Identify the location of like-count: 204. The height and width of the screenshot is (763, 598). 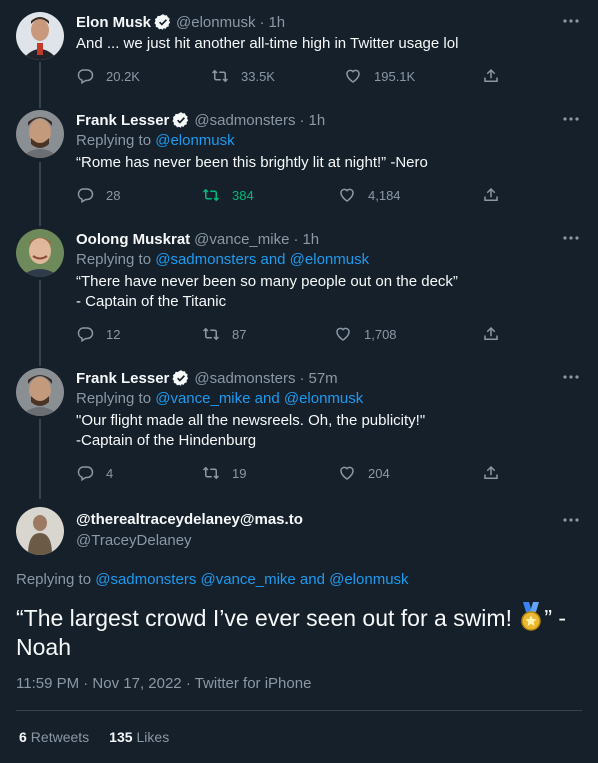
(379, 473).